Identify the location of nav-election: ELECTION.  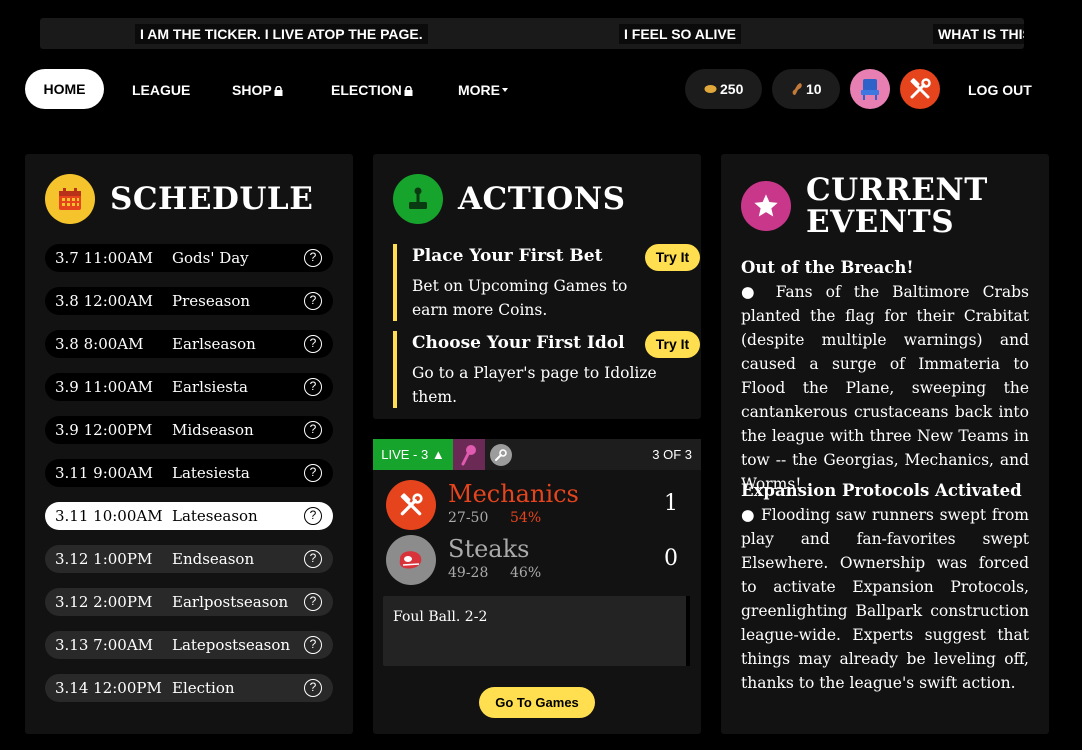
(372, 90).